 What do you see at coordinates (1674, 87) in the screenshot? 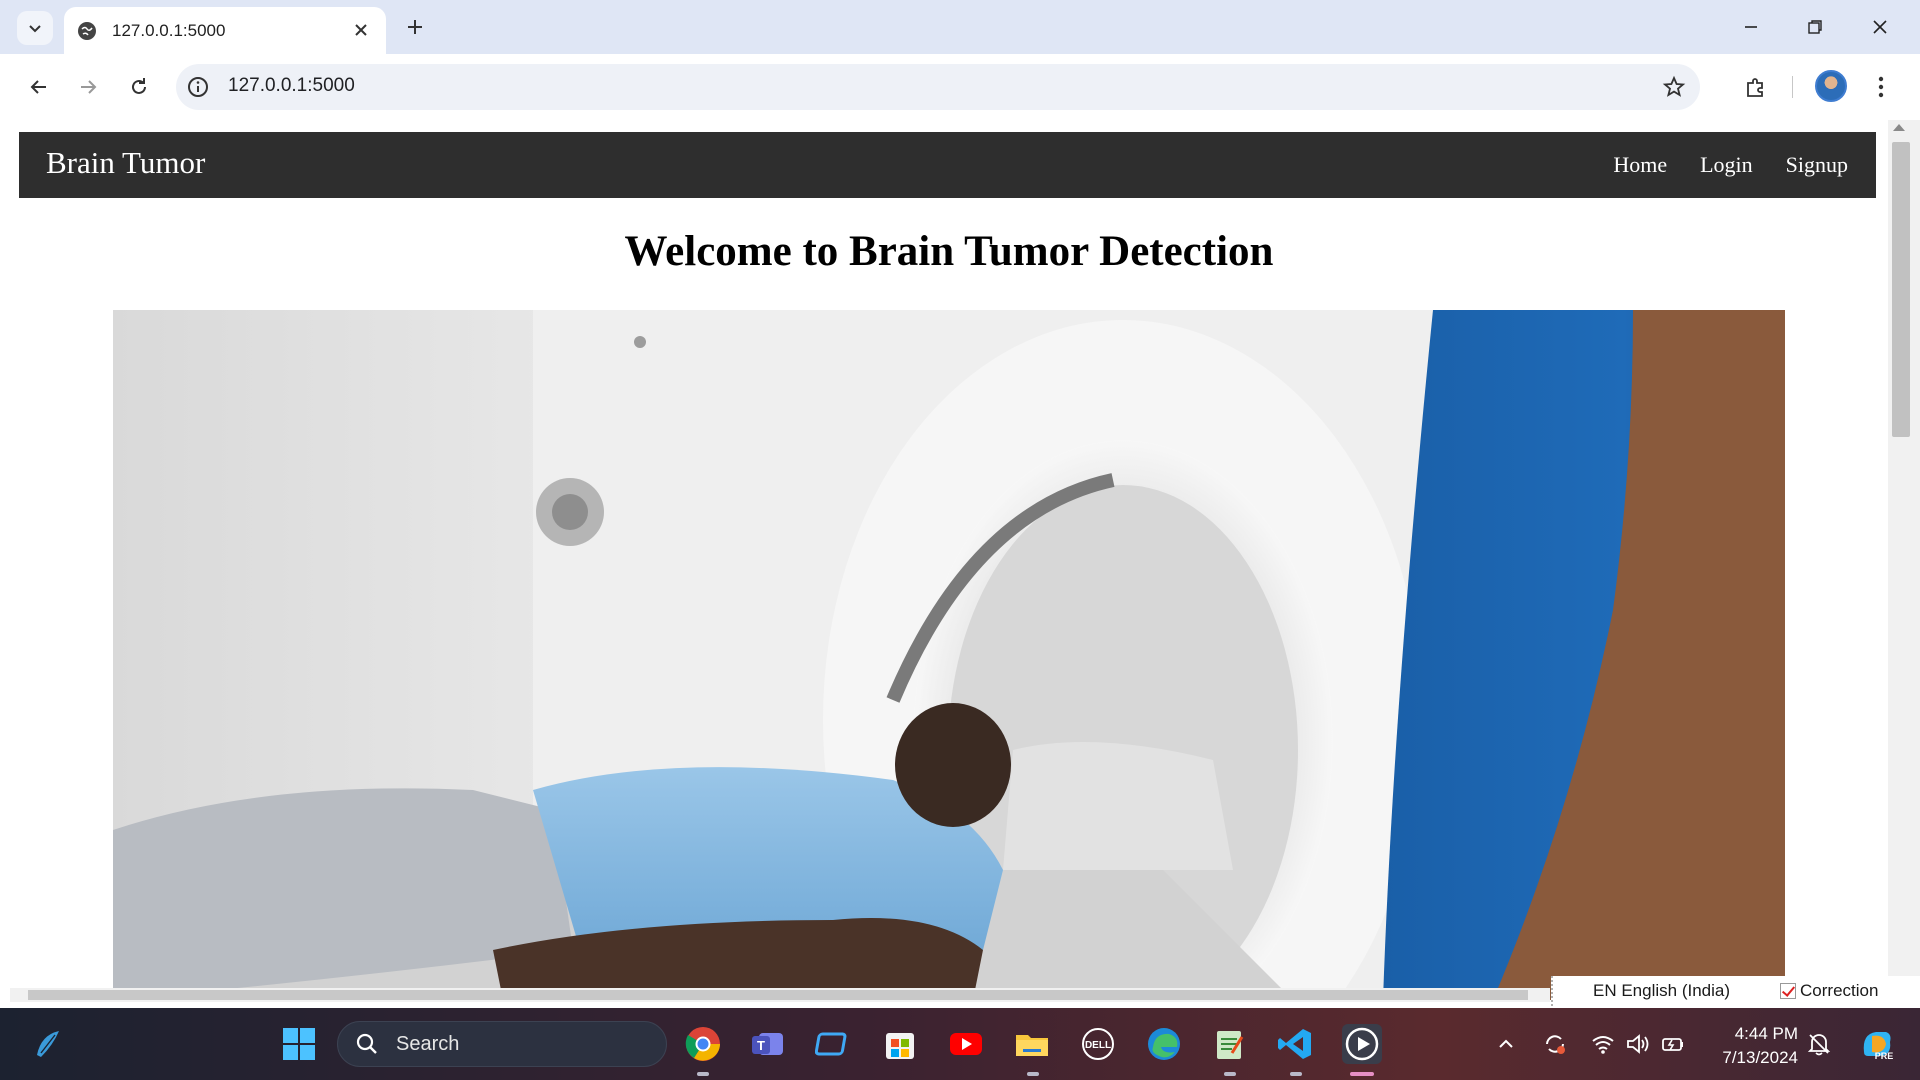
I see `bookmark-star-icon` at bounding box center [1674, 87].